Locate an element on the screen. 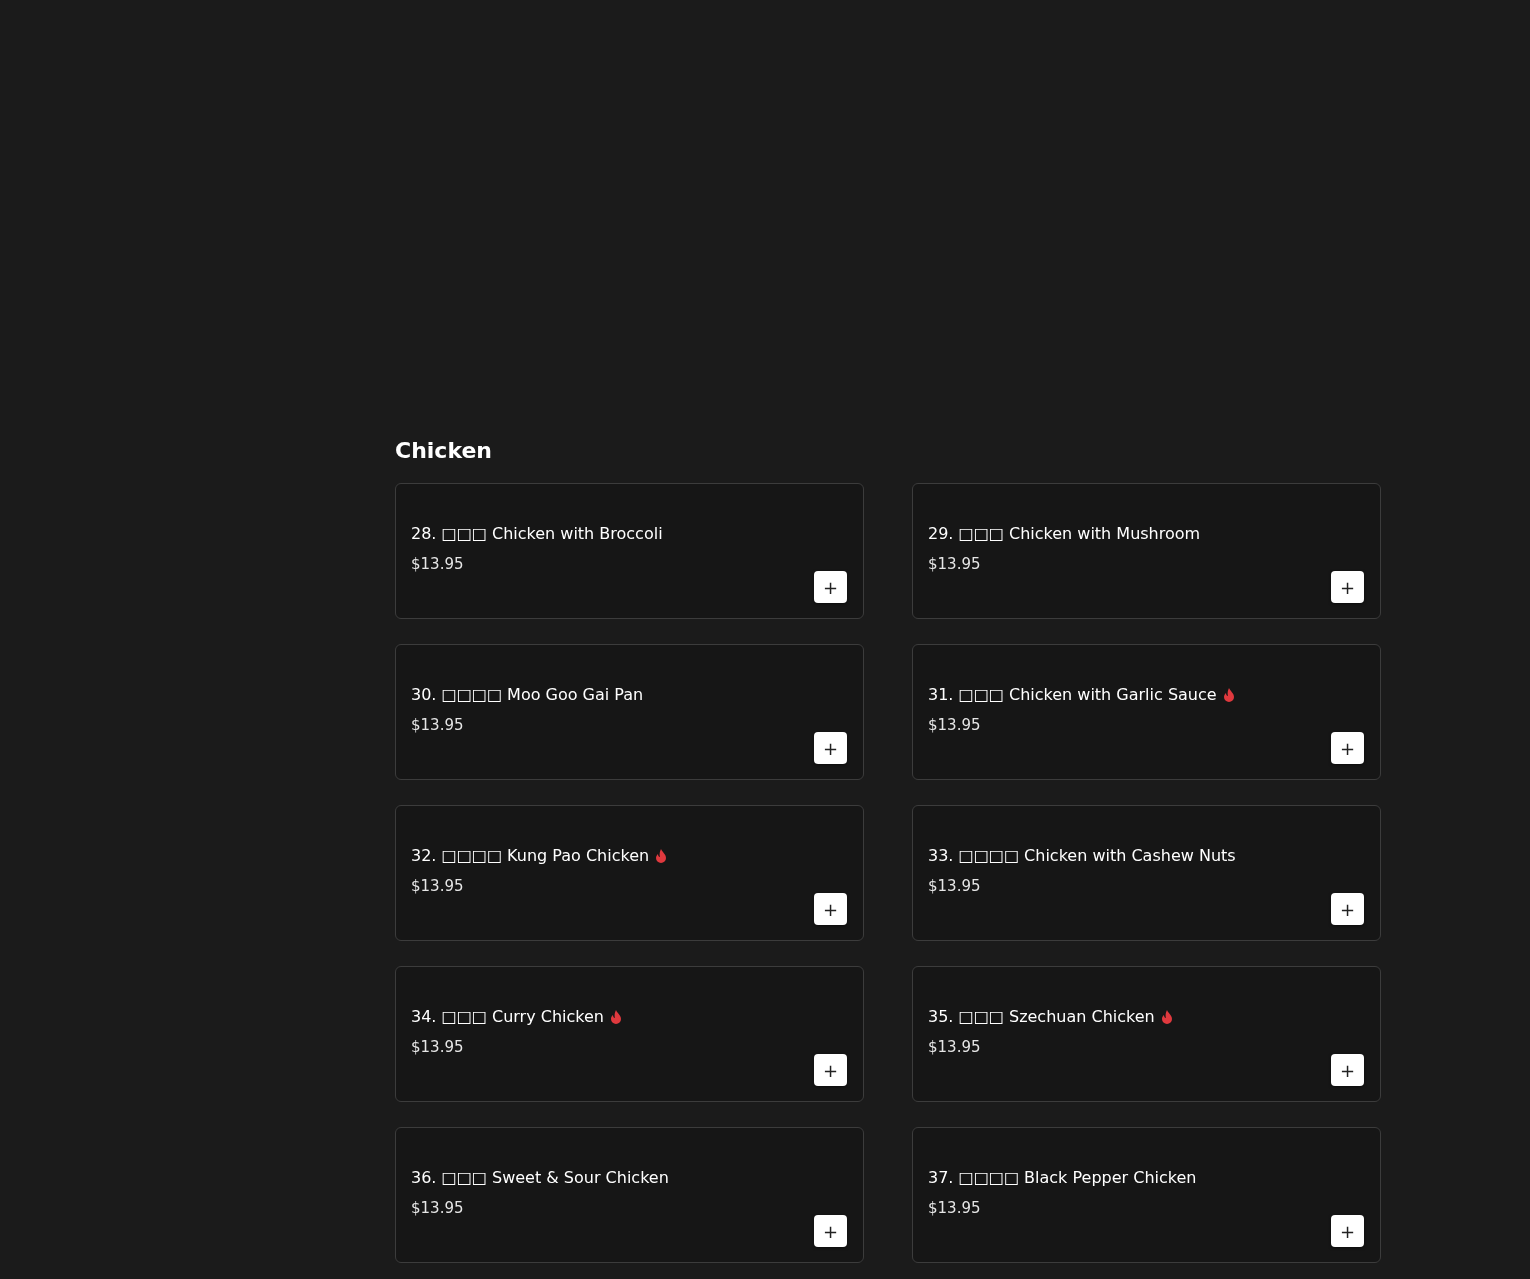 This screenshot has width=1530, height=1279. item-name: 29. □□□ Chicken with Mushroom is located at coordinates (1064, 533).